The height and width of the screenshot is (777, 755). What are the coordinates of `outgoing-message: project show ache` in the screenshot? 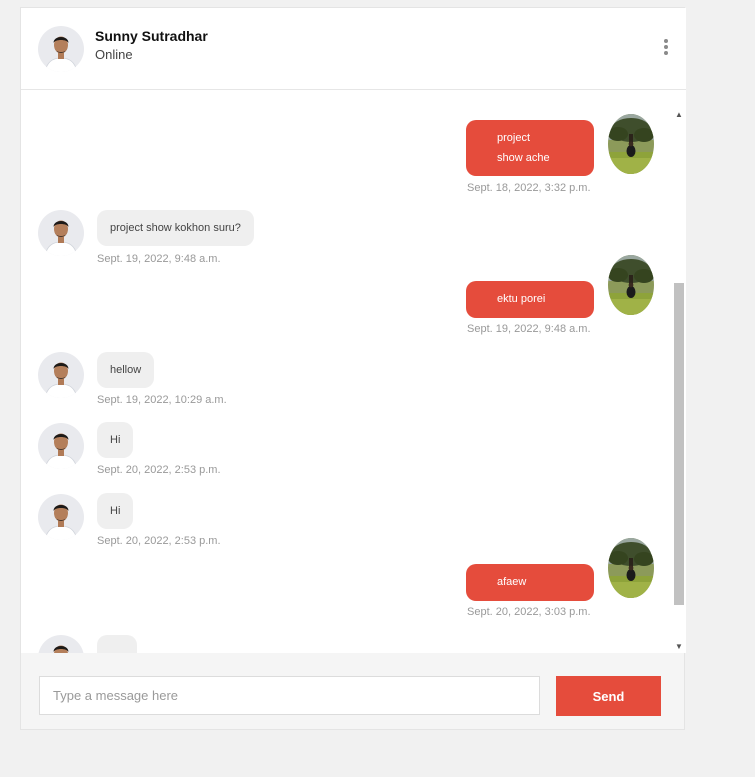 It's located at (530, 148).